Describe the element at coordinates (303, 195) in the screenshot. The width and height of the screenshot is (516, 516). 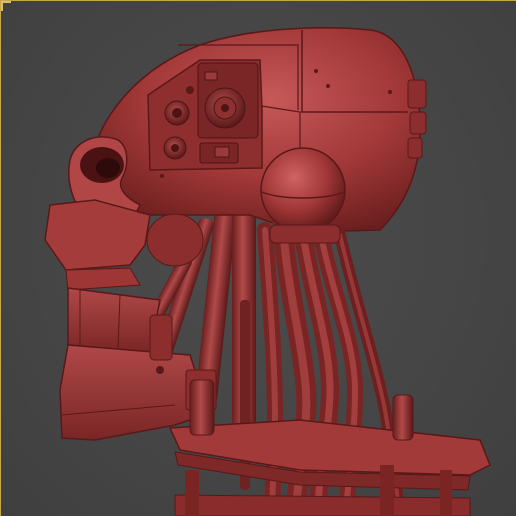
I see `neck-ball-joint` at that location.